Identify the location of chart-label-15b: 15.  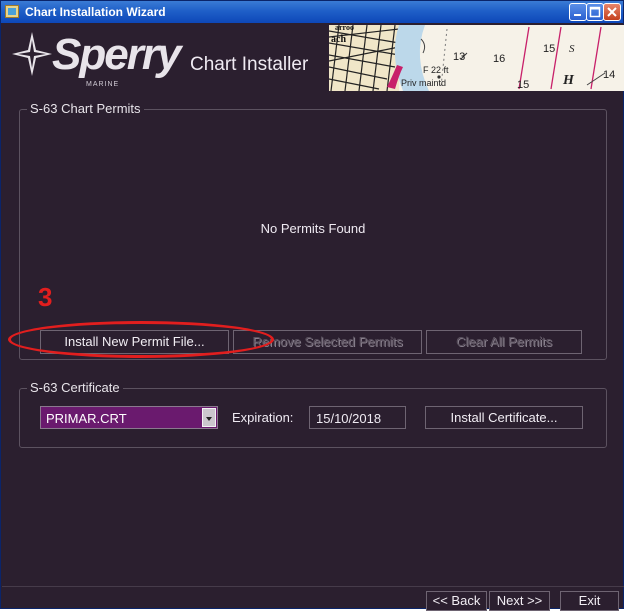
(523, 85).